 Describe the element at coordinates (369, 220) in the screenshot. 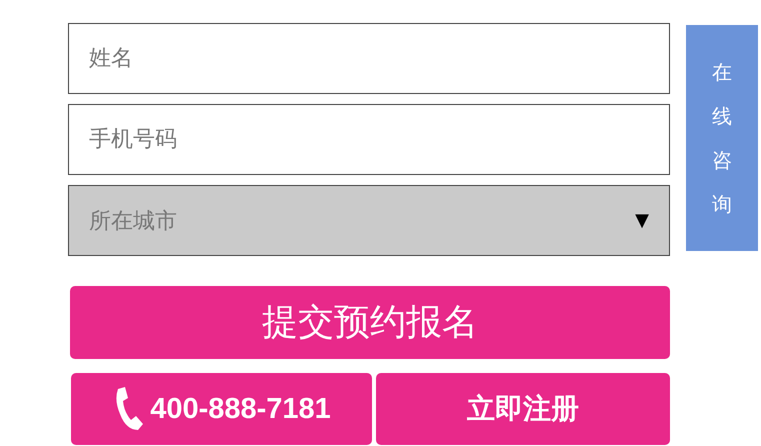

I see `city-dropdown: 所在城市 ▼` at that location.